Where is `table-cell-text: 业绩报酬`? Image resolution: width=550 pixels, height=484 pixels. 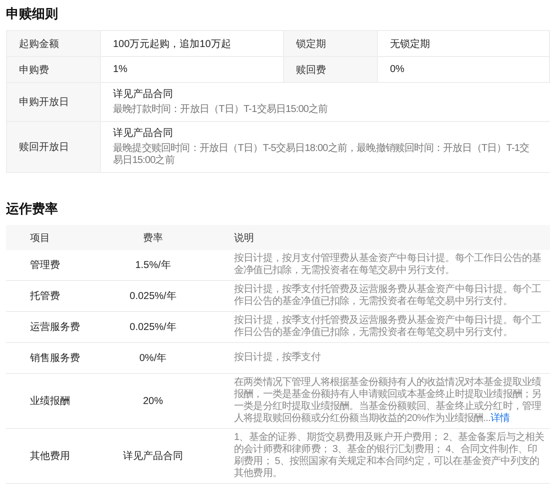 table-cell-text: 业绩报酬 is located at coordinates (50, 401).